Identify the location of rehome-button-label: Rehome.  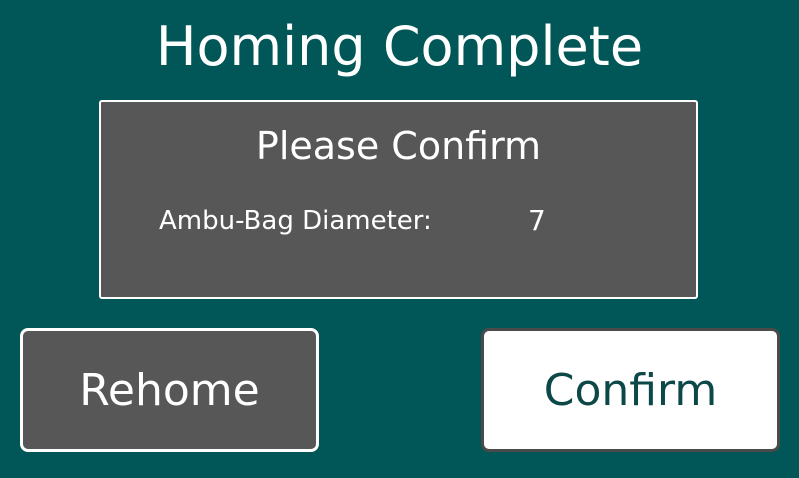
(169, 390).